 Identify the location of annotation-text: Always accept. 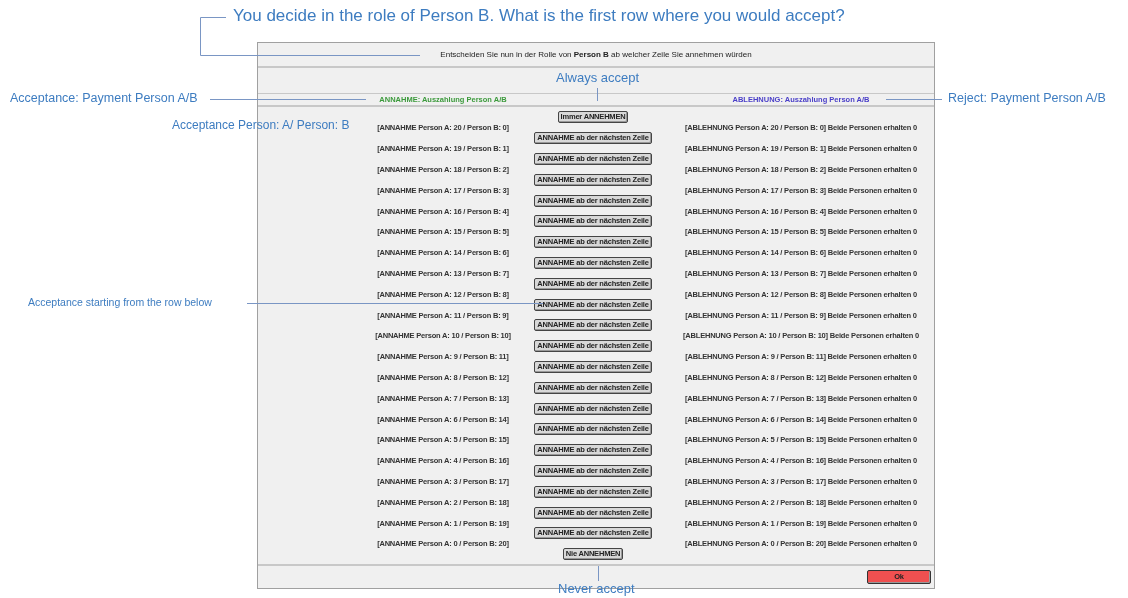
(598, 78).